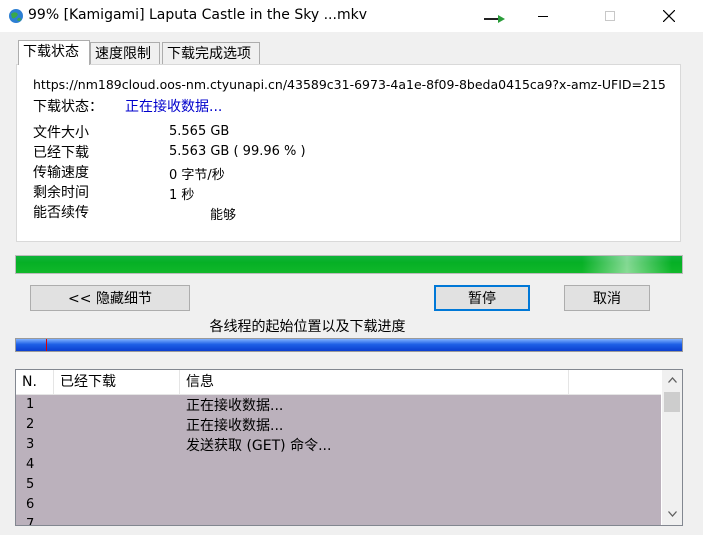 This screenshot has width=703, height=535. What do you see at coordinates (672, 447) in the screenshot?
I see `list-scrollbar` at bounding box center [672, 447].